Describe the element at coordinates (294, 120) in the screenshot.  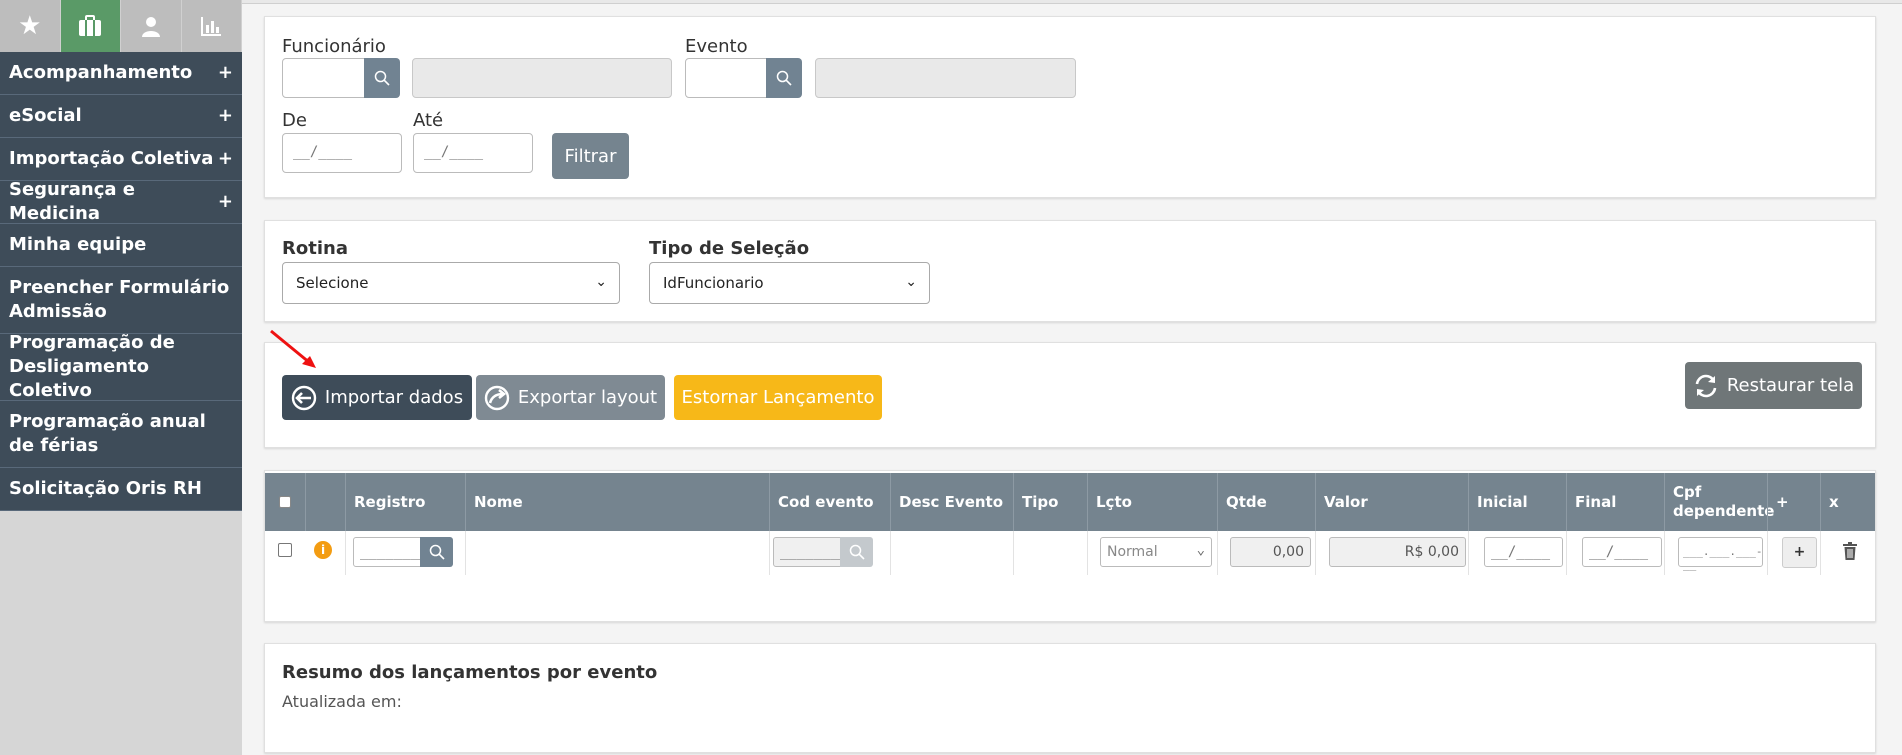
I see `de-label: De` at that location.